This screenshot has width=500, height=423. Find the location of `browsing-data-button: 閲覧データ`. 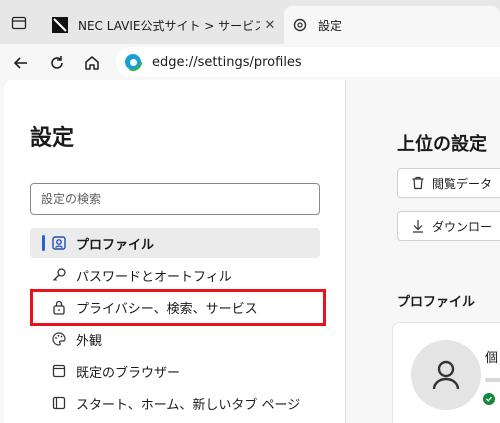

browsing-data-button: 閲覧データ is located at coordinates (448, 183).